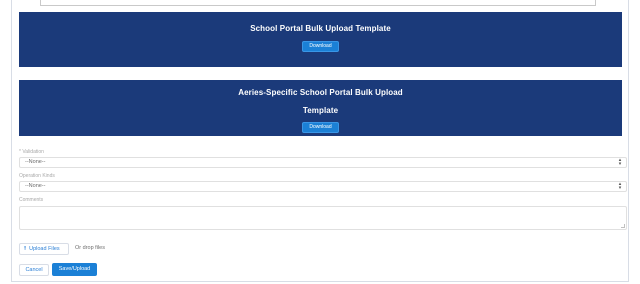 This screenshot has width=640, height=284. Describe the element at coordinates (623, 226) in the screenshot. I see `resize-handle-icon` at that location.